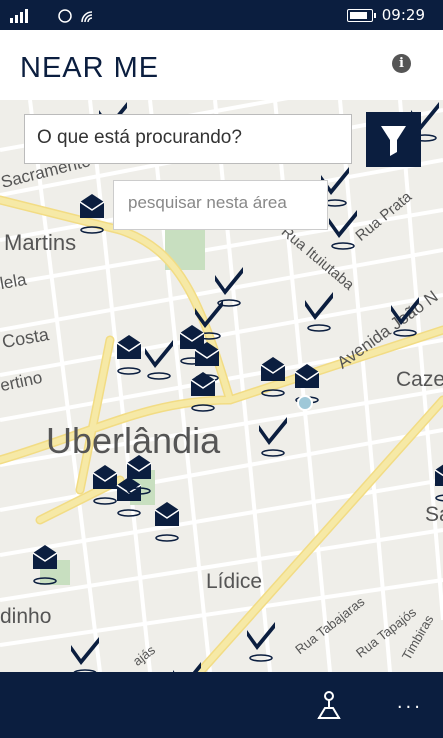 The image size is (443, 738). What do you see at coordinates (51, 16) in the screenshot?
I see `signal-icons` at bounding box center [51, 16].